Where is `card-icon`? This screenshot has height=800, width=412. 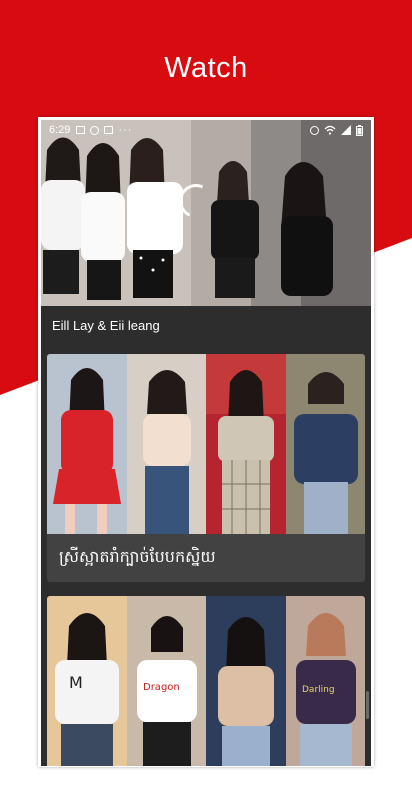
card-icon is located at coordinates (109, 130).